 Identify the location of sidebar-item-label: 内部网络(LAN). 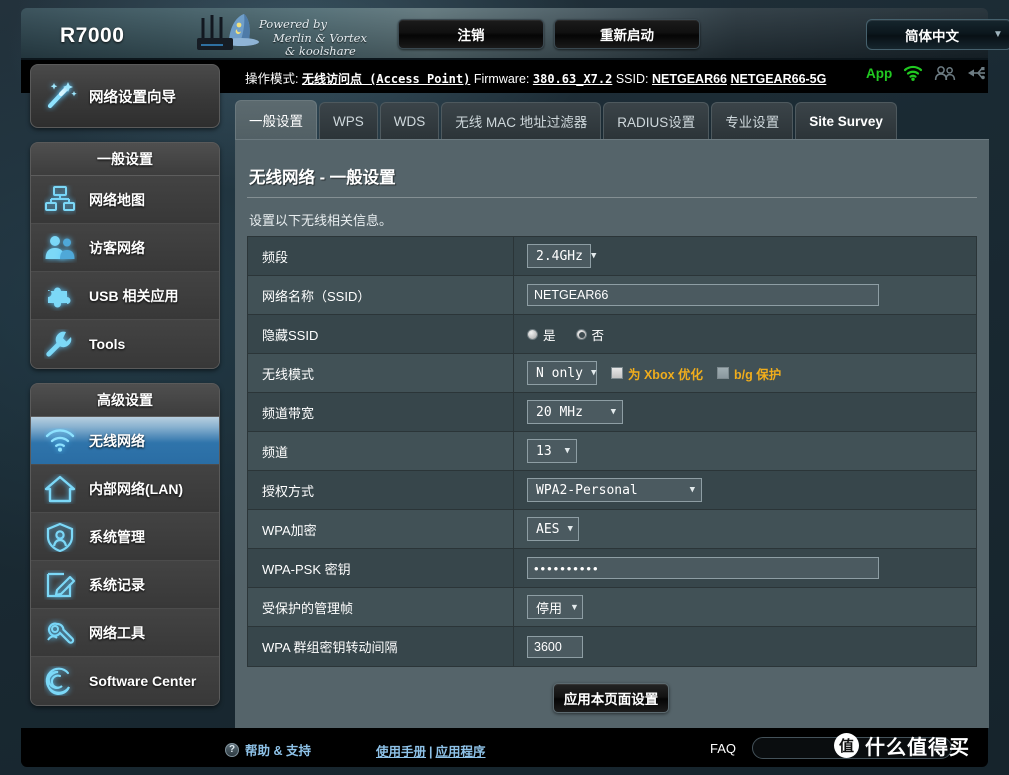
(136, 488).